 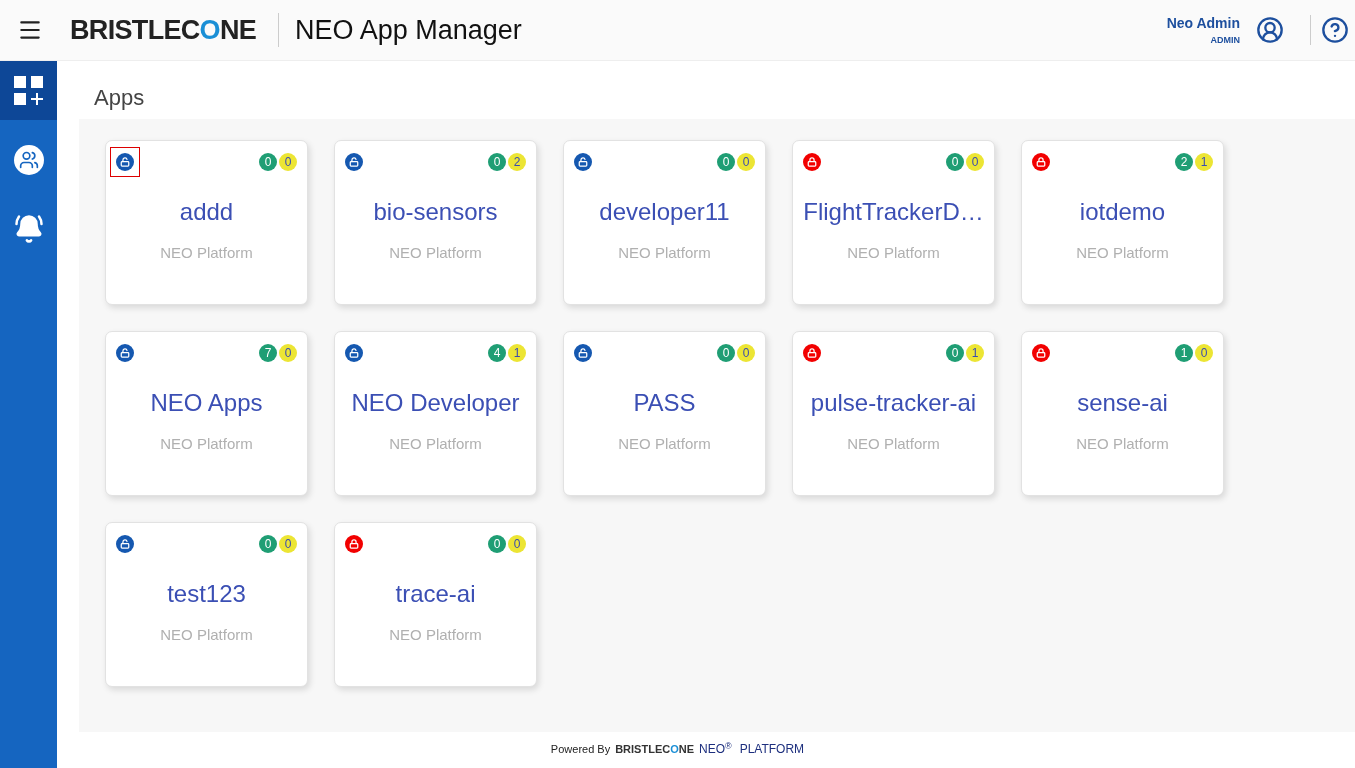 I want to click on app-title: NEO App Manager, so click(x=408, y=30).